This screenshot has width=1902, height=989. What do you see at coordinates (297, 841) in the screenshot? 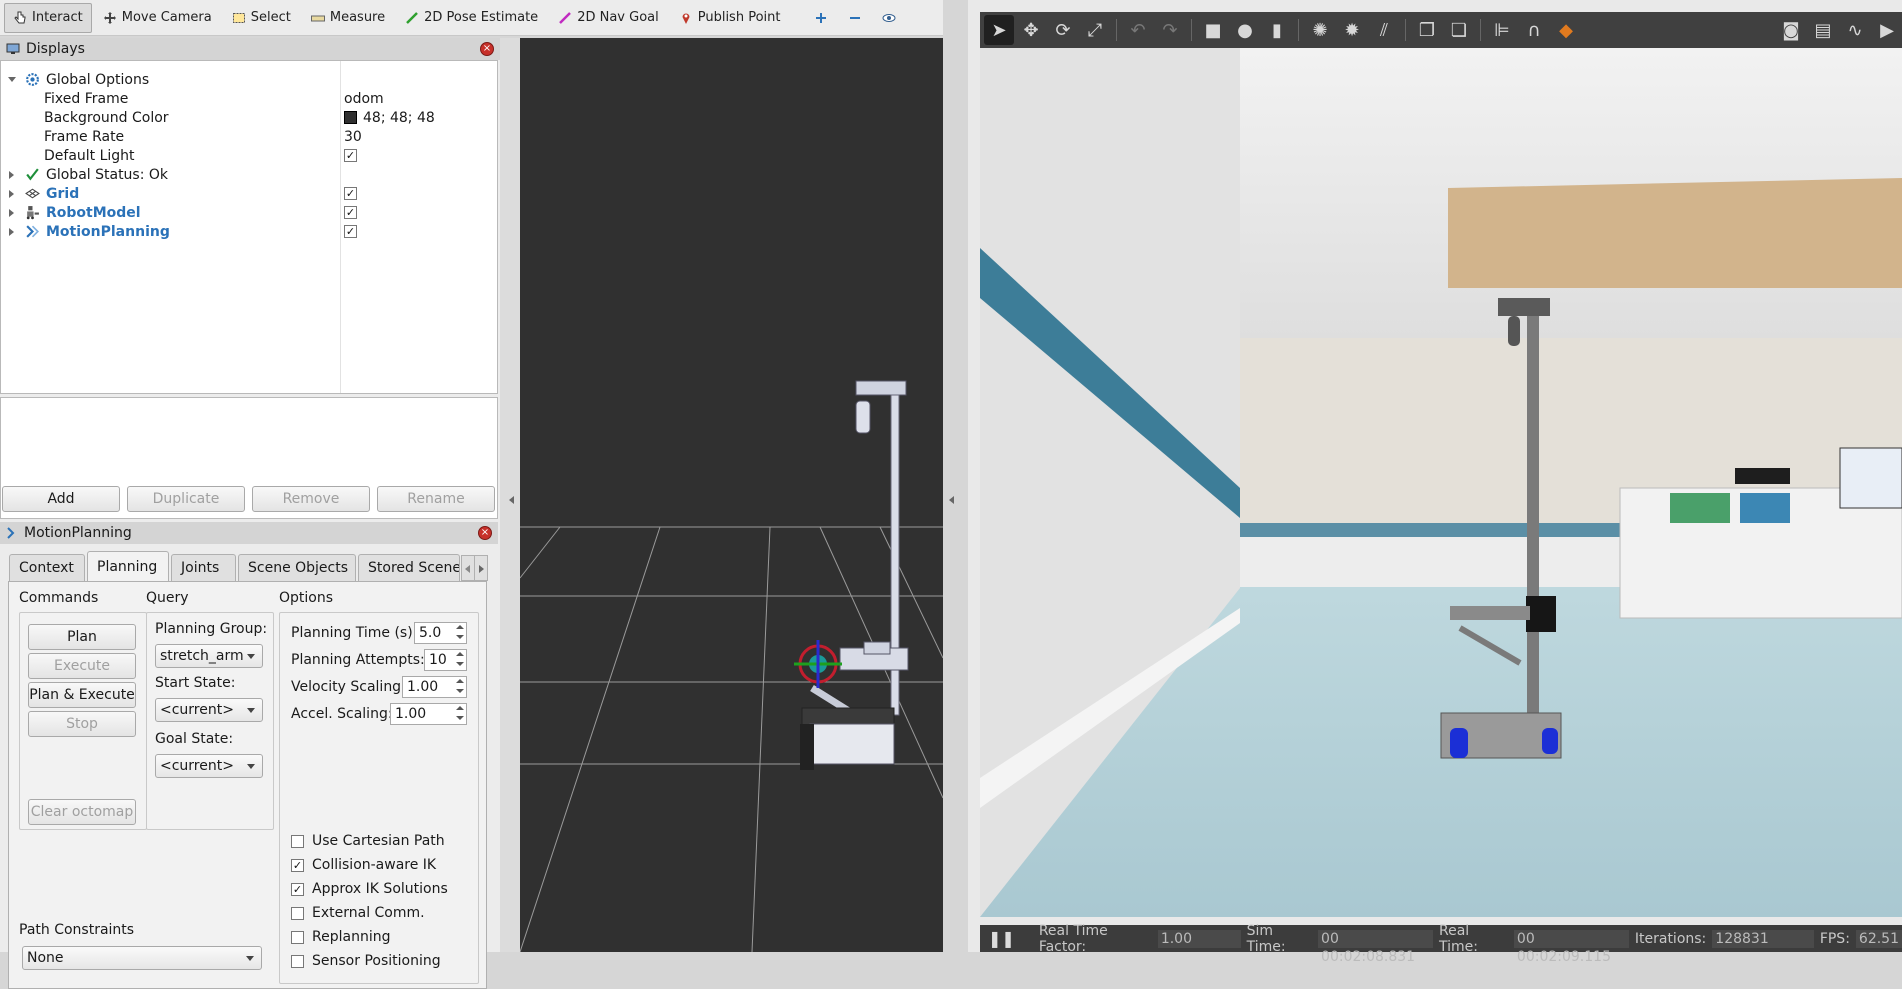
I see `use-cartesian-path-checkbox` at bounding box center [297, 841].